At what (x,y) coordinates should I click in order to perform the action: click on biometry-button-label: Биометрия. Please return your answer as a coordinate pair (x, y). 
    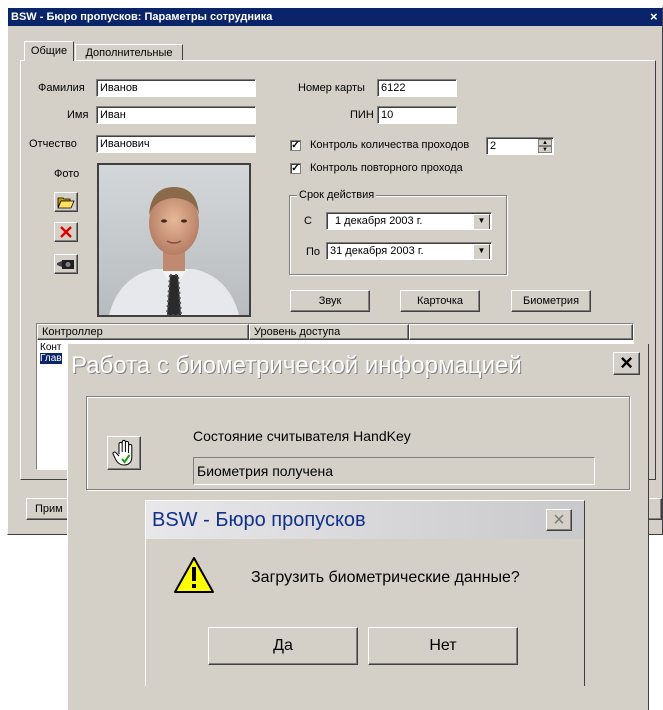
    Looking at the image, I should click on (551, 301).